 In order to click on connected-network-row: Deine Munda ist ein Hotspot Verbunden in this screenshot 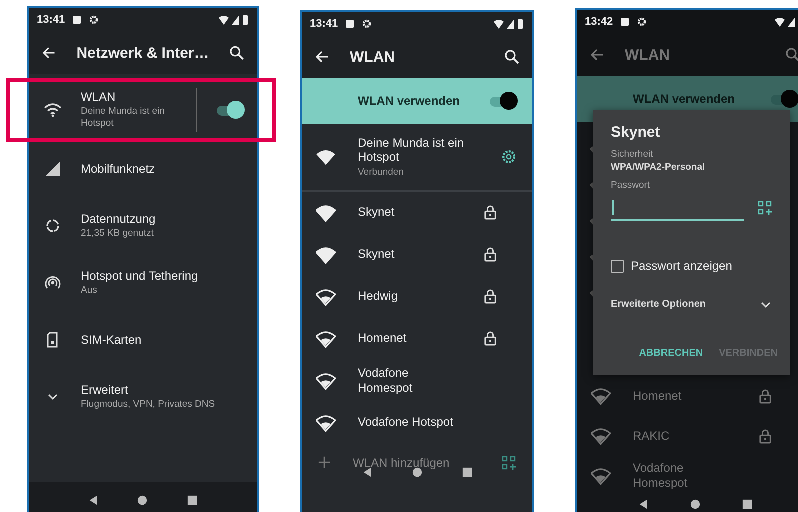, I will do `click(417, 158)`.